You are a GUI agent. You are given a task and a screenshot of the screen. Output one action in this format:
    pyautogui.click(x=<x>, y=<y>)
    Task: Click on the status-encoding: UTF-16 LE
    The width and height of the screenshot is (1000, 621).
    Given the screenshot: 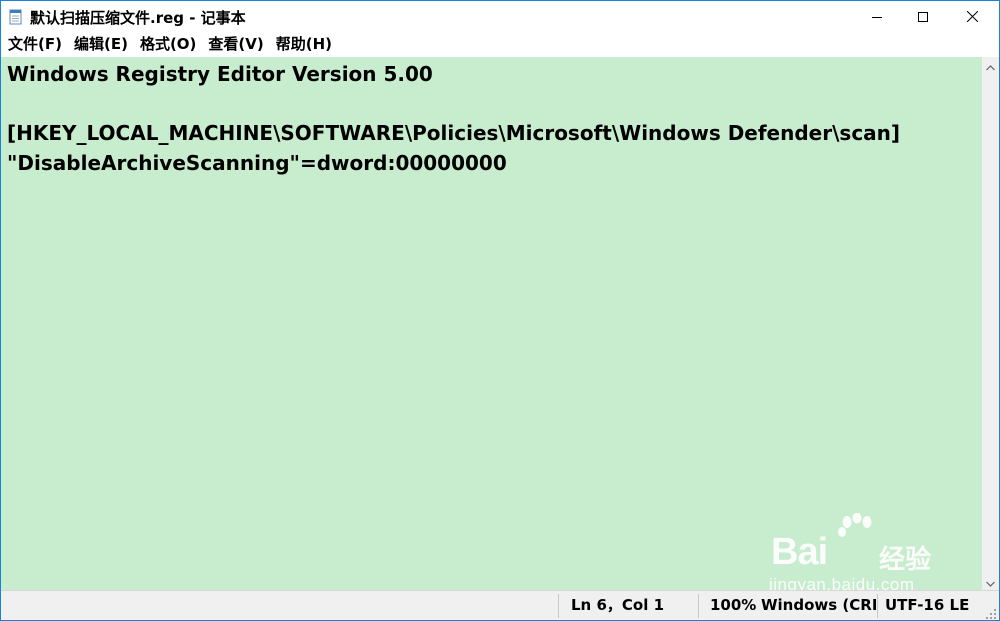 What is the action you would take?
    pyautogui.click(x=927, y=605)
    